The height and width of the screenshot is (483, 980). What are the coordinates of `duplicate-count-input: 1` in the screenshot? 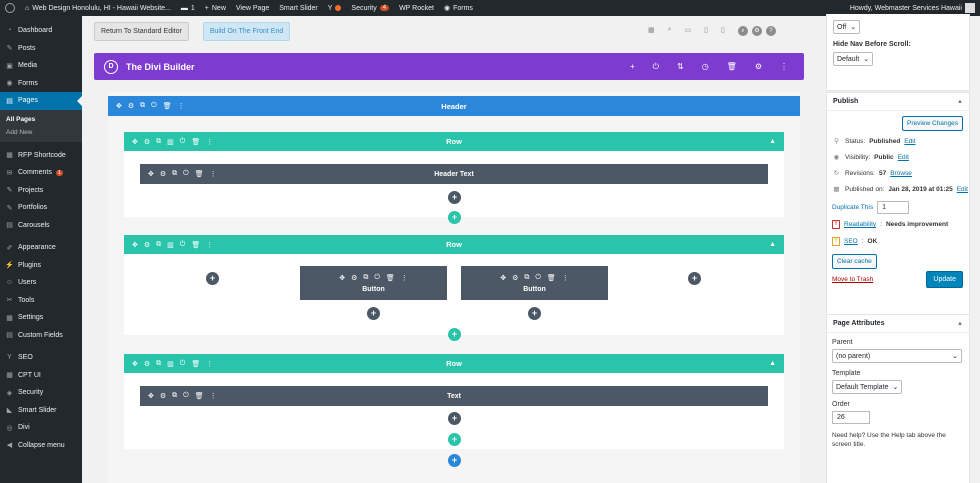 It's located at (893, 207).